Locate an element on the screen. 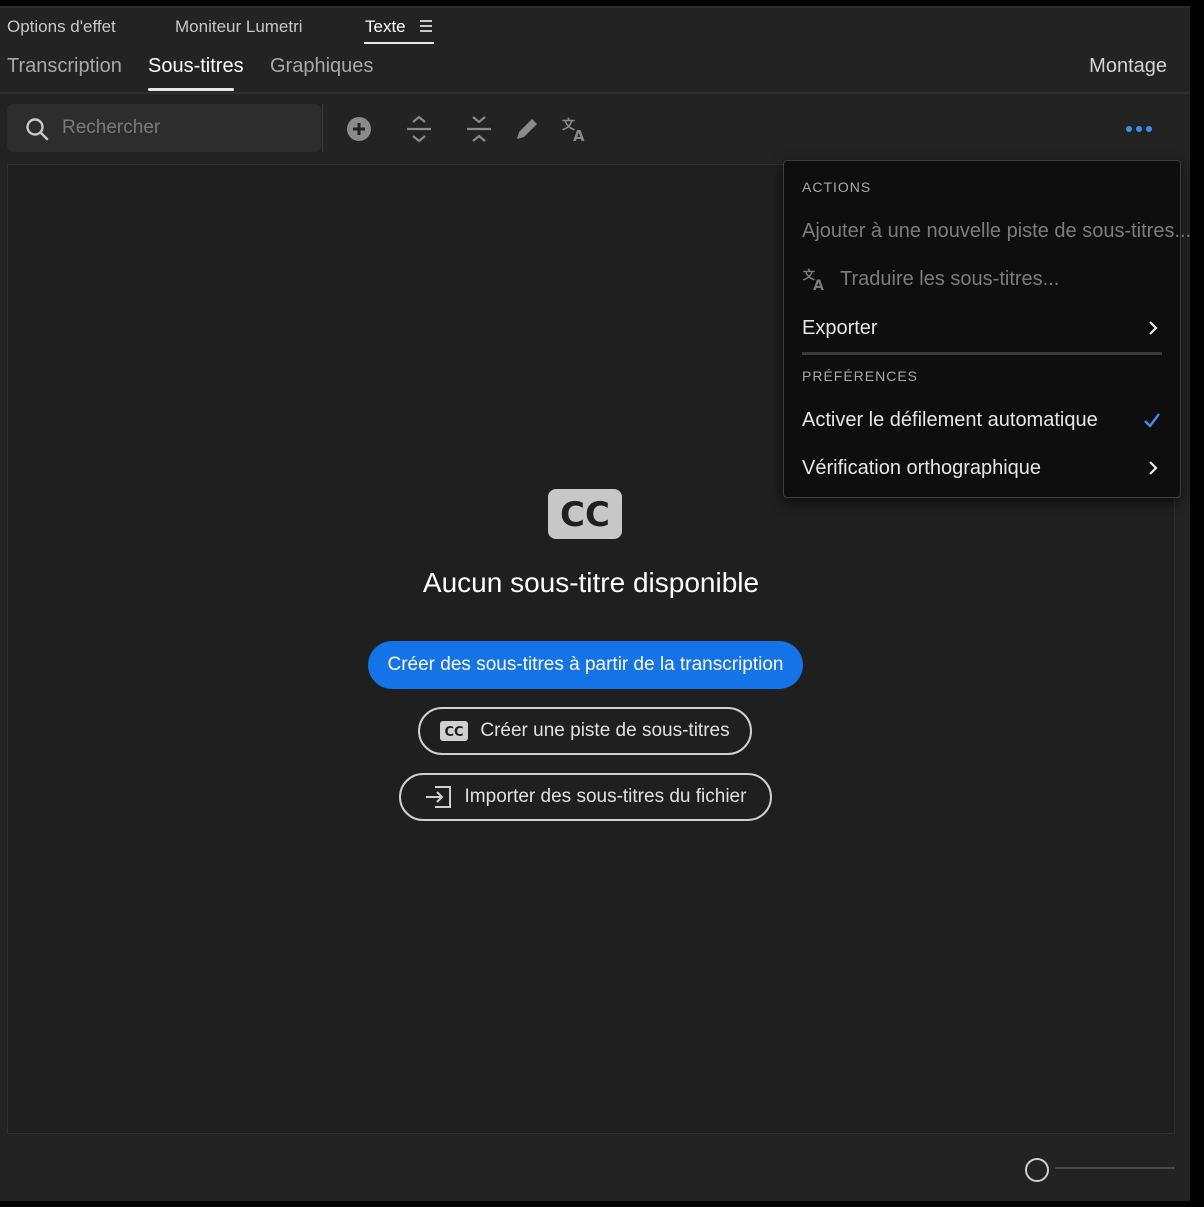  search-icon is located at coordinates (37, 129).